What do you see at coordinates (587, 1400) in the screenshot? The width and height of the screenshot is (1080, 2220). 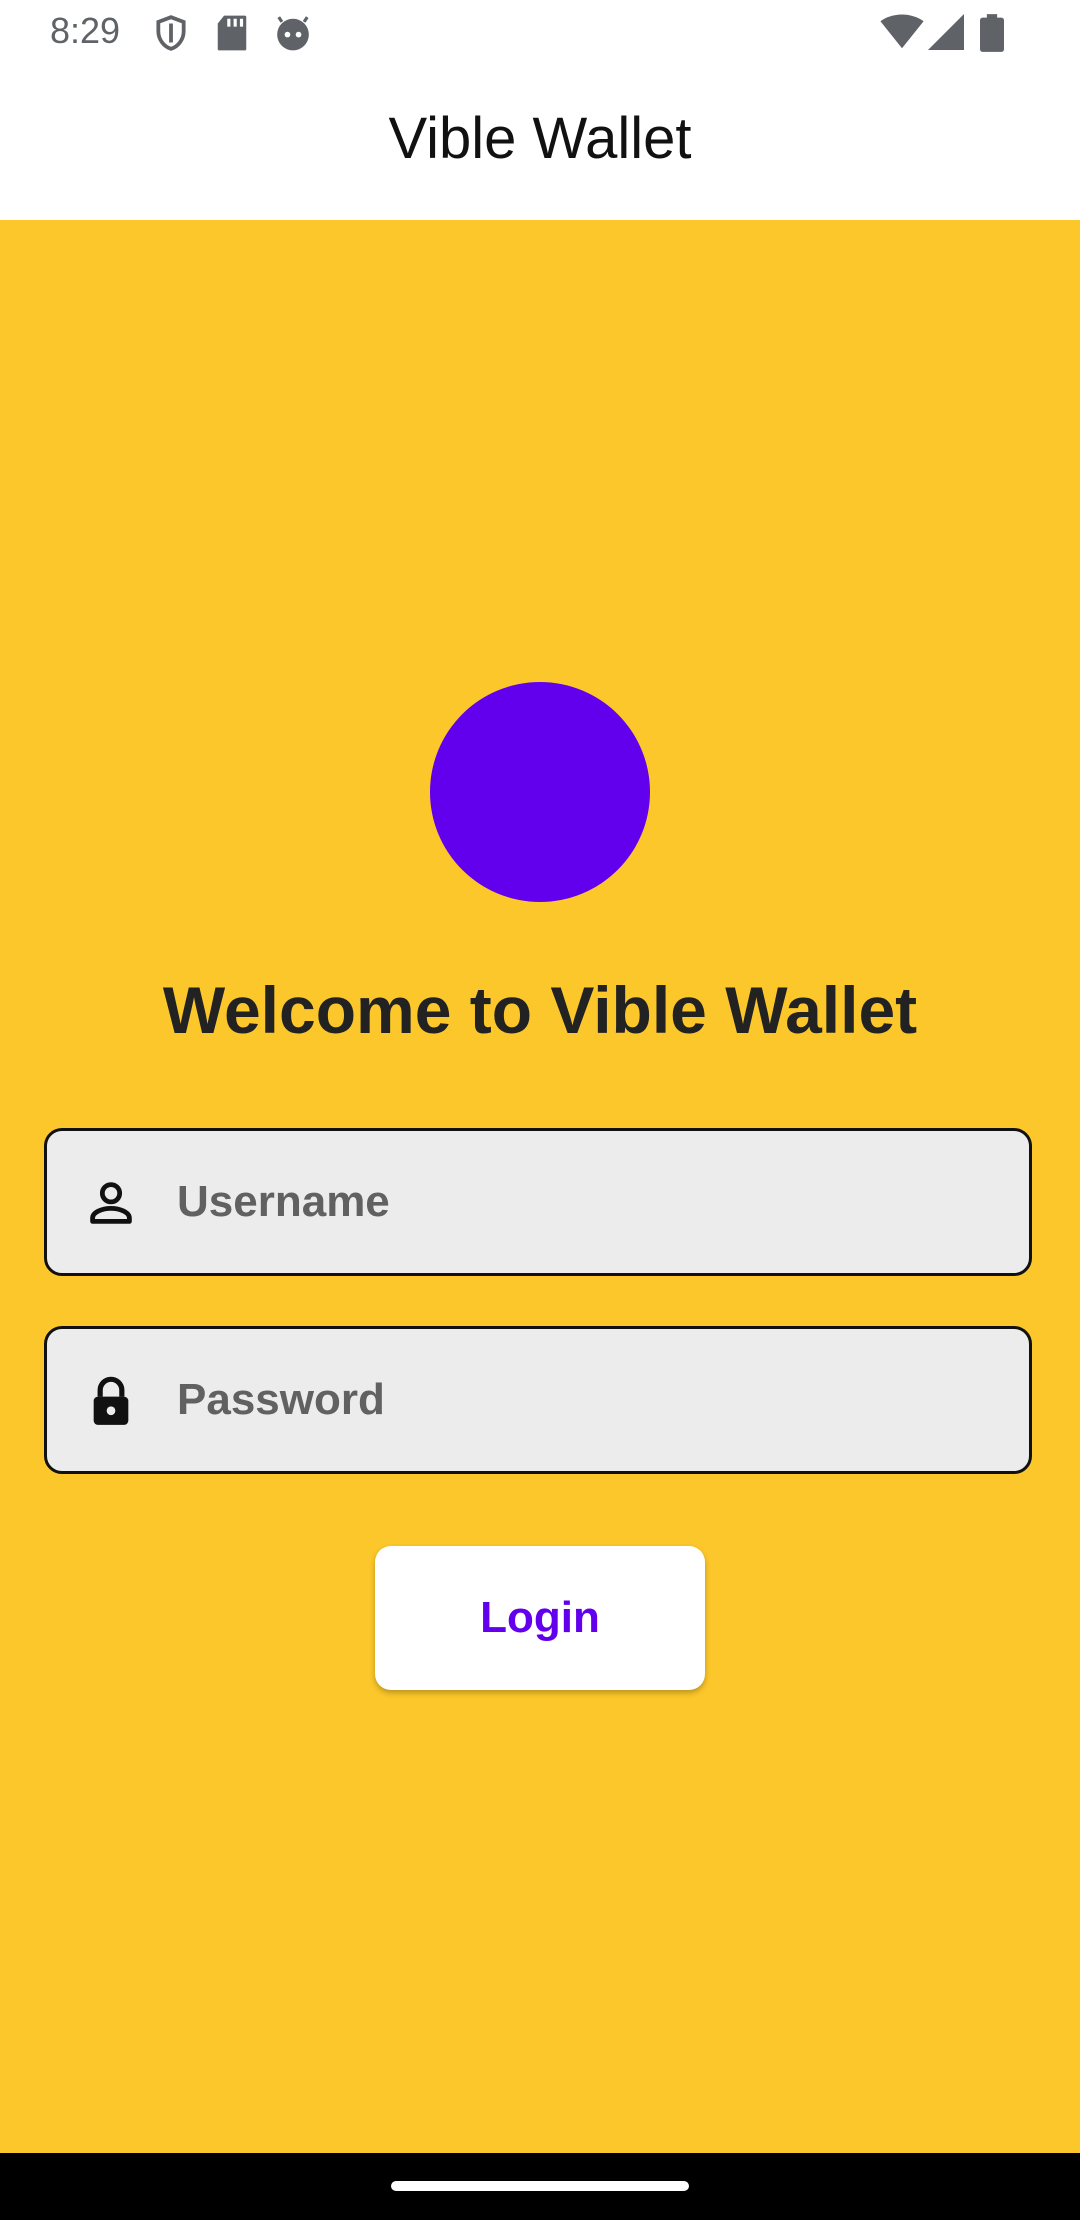 I see `password-input` at bounding box center [587, 1400].